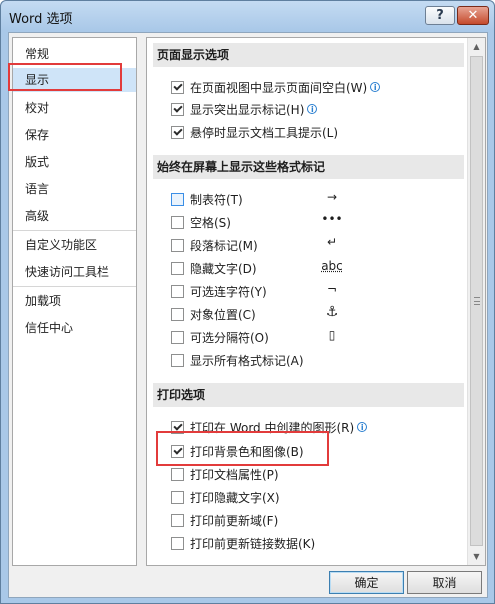 The height and width of the screenshot is (604, 495). Describe the element at coordinates (444, 582) in the screenshot. I see `cancel-button: 取消` at that location.